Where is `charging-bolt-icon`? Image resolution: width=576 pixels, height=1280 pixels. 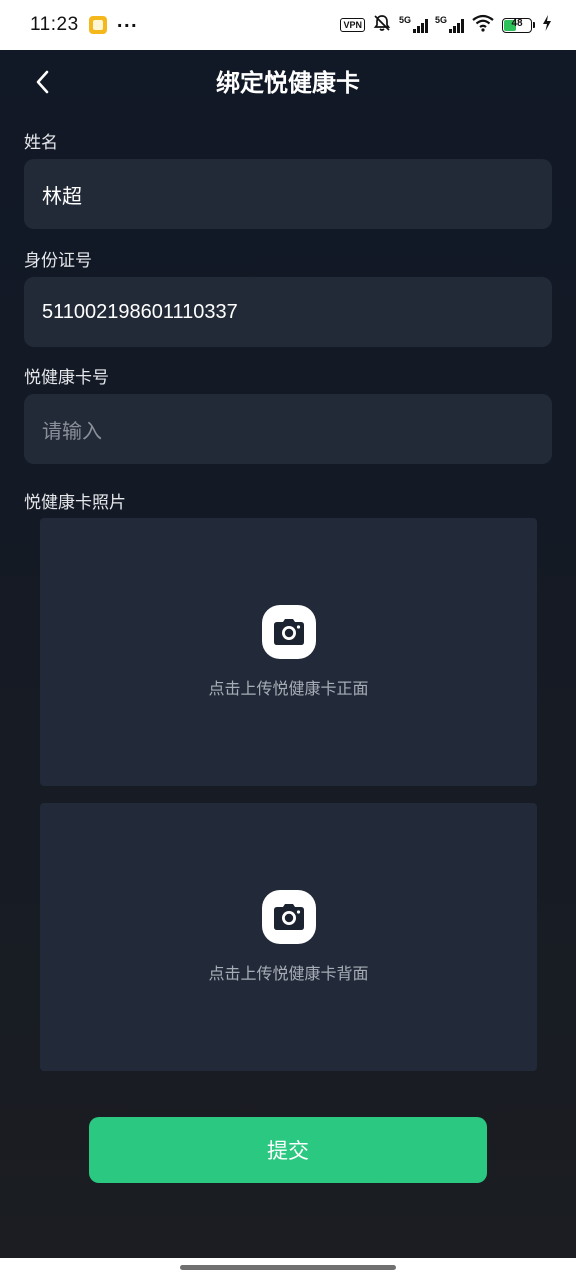 charging-bolt-icon is located at coordinates (547, 25).